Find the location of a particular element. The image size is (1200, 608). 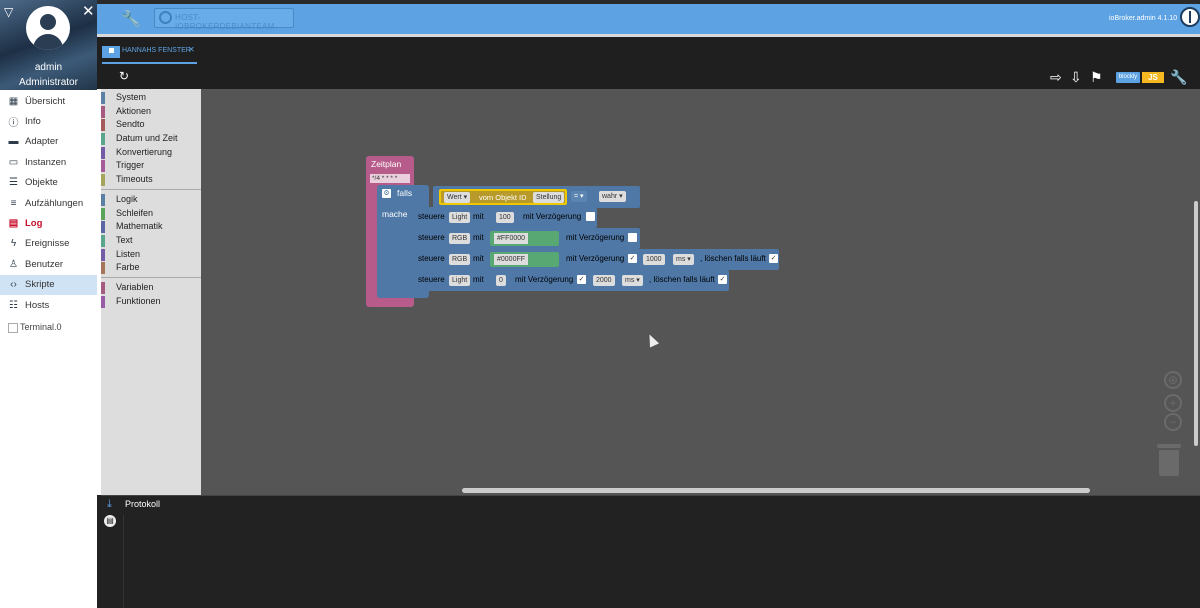

toolbox-category-aktionen: Aktionen is located at coordinates (151, 112).